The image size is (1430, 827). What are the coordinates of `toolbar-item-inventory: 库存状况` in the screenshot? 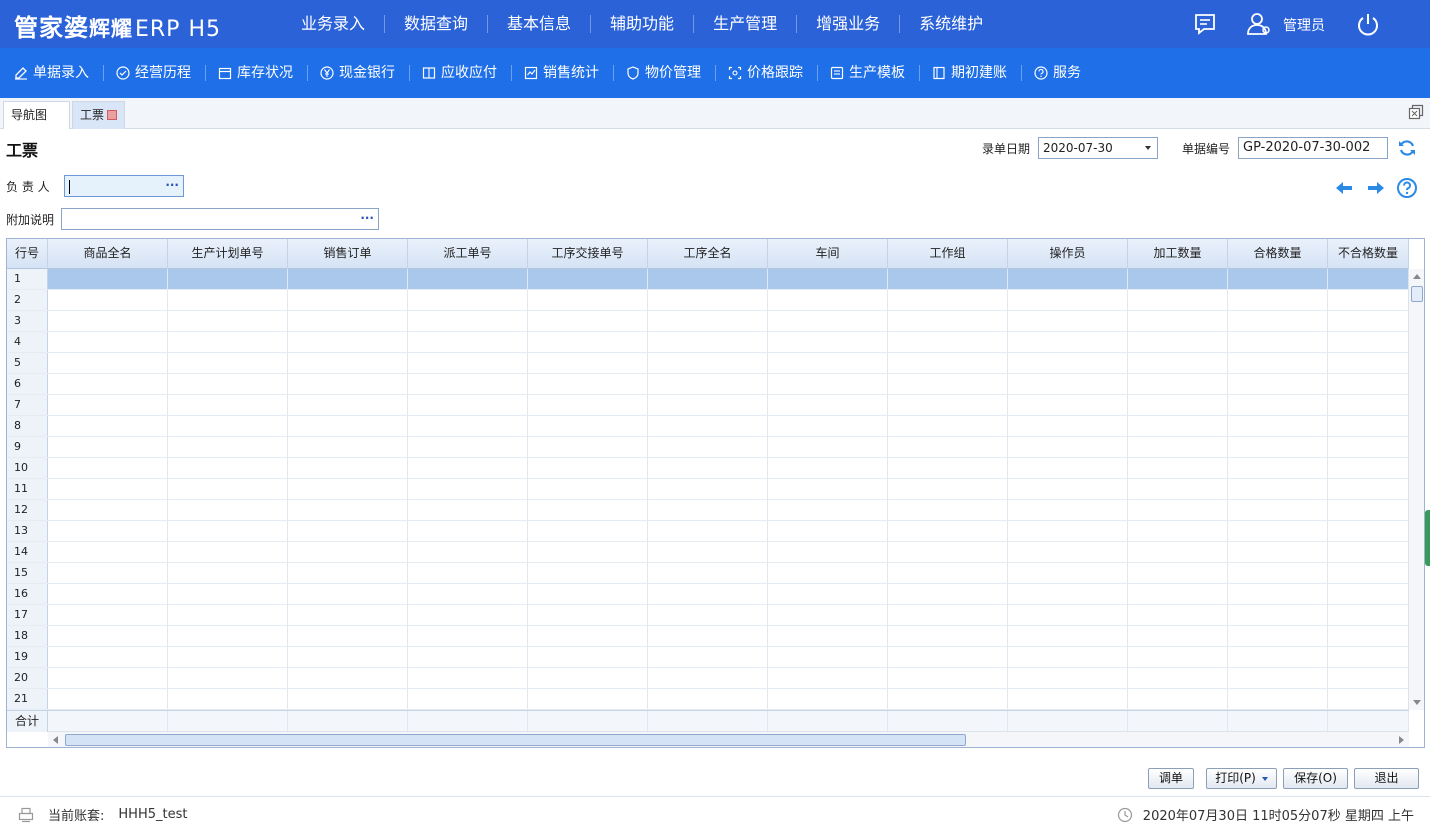 It's located at (263, 73).